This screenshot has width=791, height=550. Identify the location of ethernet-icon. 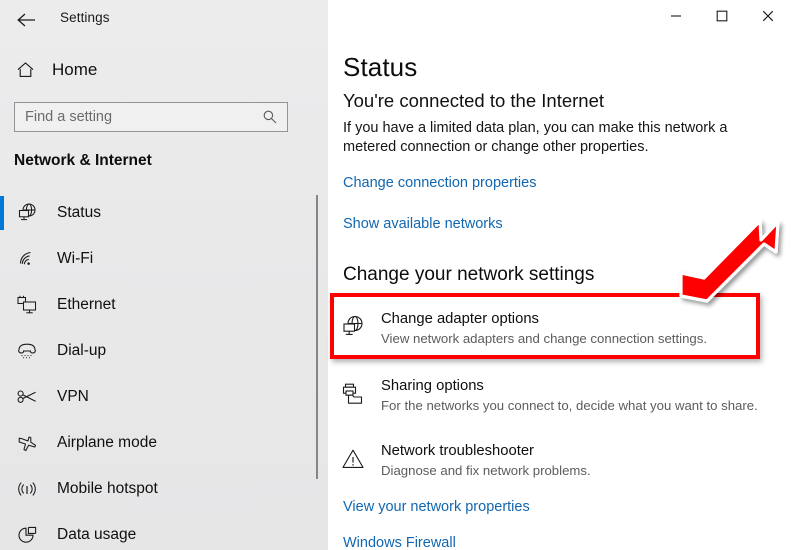
(27, 305).